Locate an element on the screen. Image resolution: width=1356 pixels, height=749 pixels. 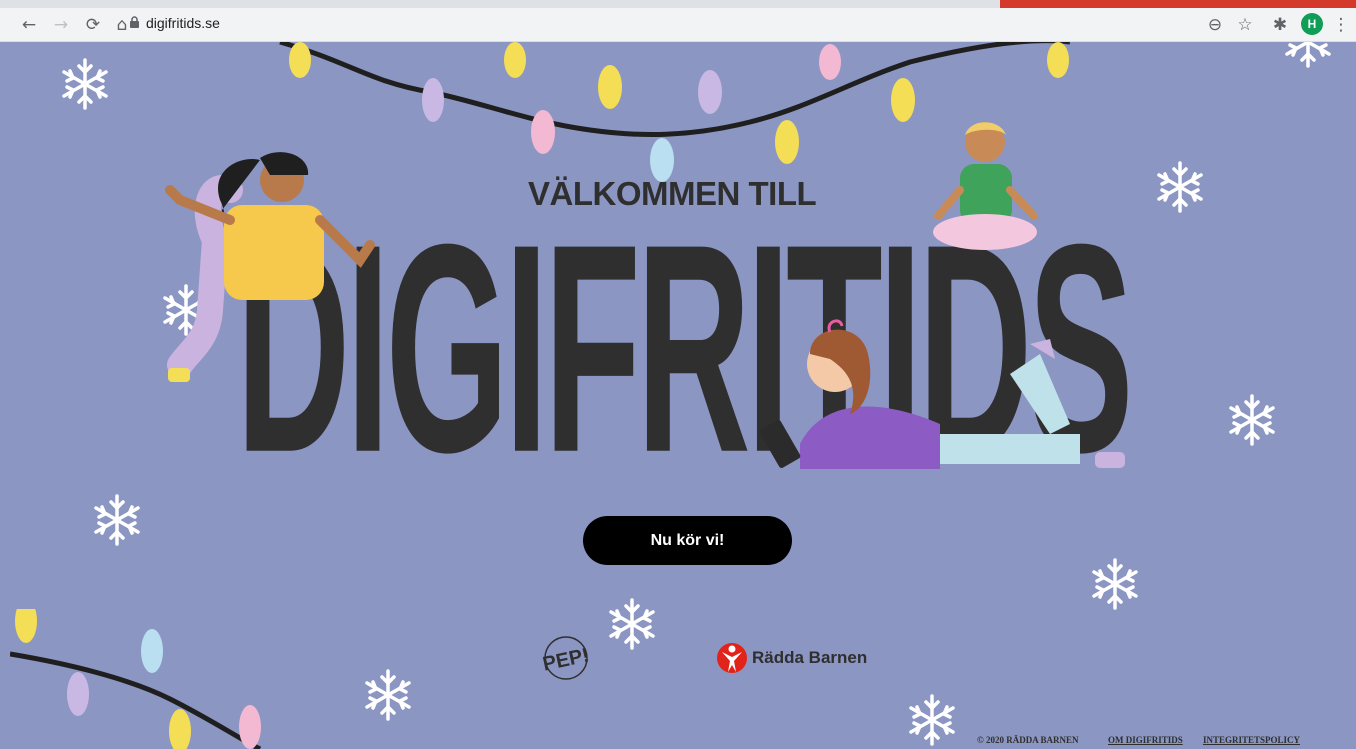
forward-arrow-icon: → is located at coordinates (61, 25).